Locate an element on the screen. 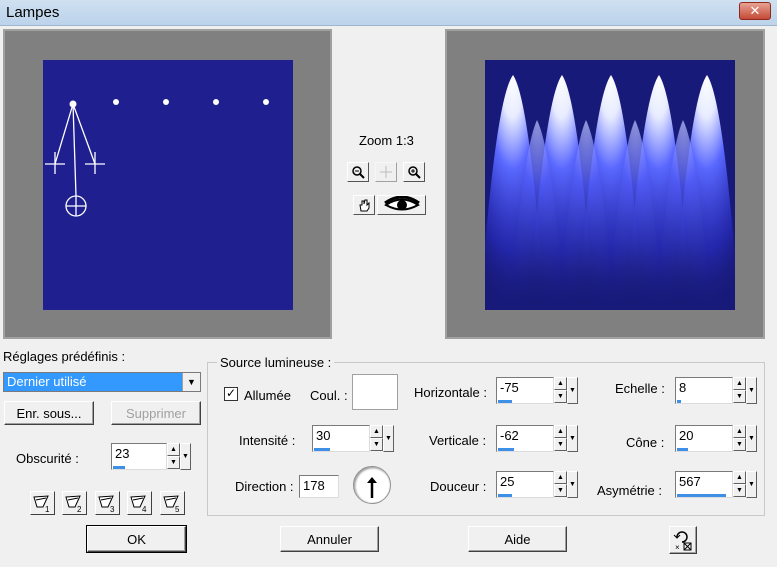  asymetrie-slider-dropdown: ▼ is located at coordinates (751, 484).